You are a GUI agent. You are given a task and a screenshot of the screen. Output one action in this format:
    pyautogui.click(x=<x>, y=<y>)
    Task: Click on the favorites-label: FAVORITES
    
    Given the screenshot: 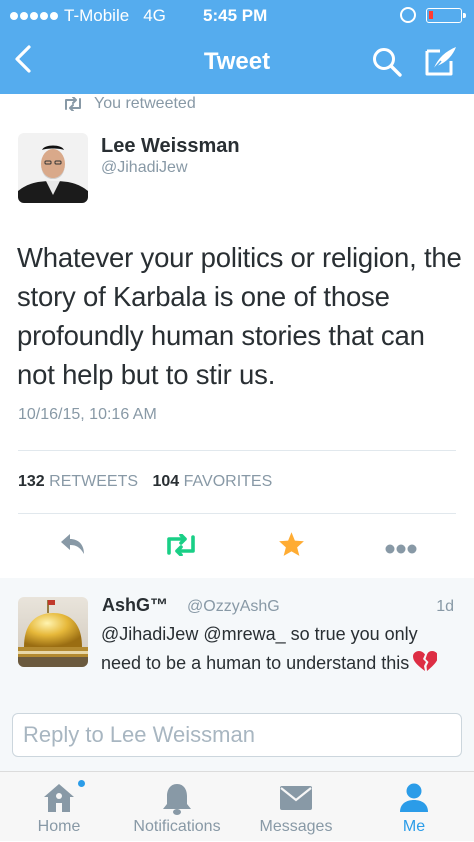 What is the action you would take?
    pyautogui.click(x=228, y=481)
    